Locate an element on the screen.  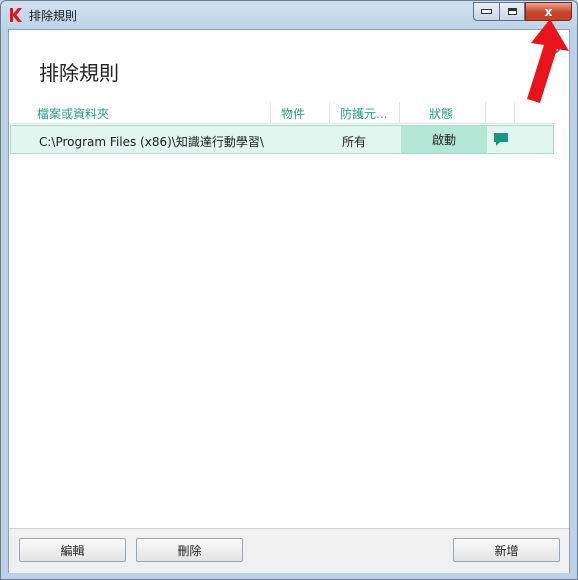
comment-icon is located at coordinates (501, 139).